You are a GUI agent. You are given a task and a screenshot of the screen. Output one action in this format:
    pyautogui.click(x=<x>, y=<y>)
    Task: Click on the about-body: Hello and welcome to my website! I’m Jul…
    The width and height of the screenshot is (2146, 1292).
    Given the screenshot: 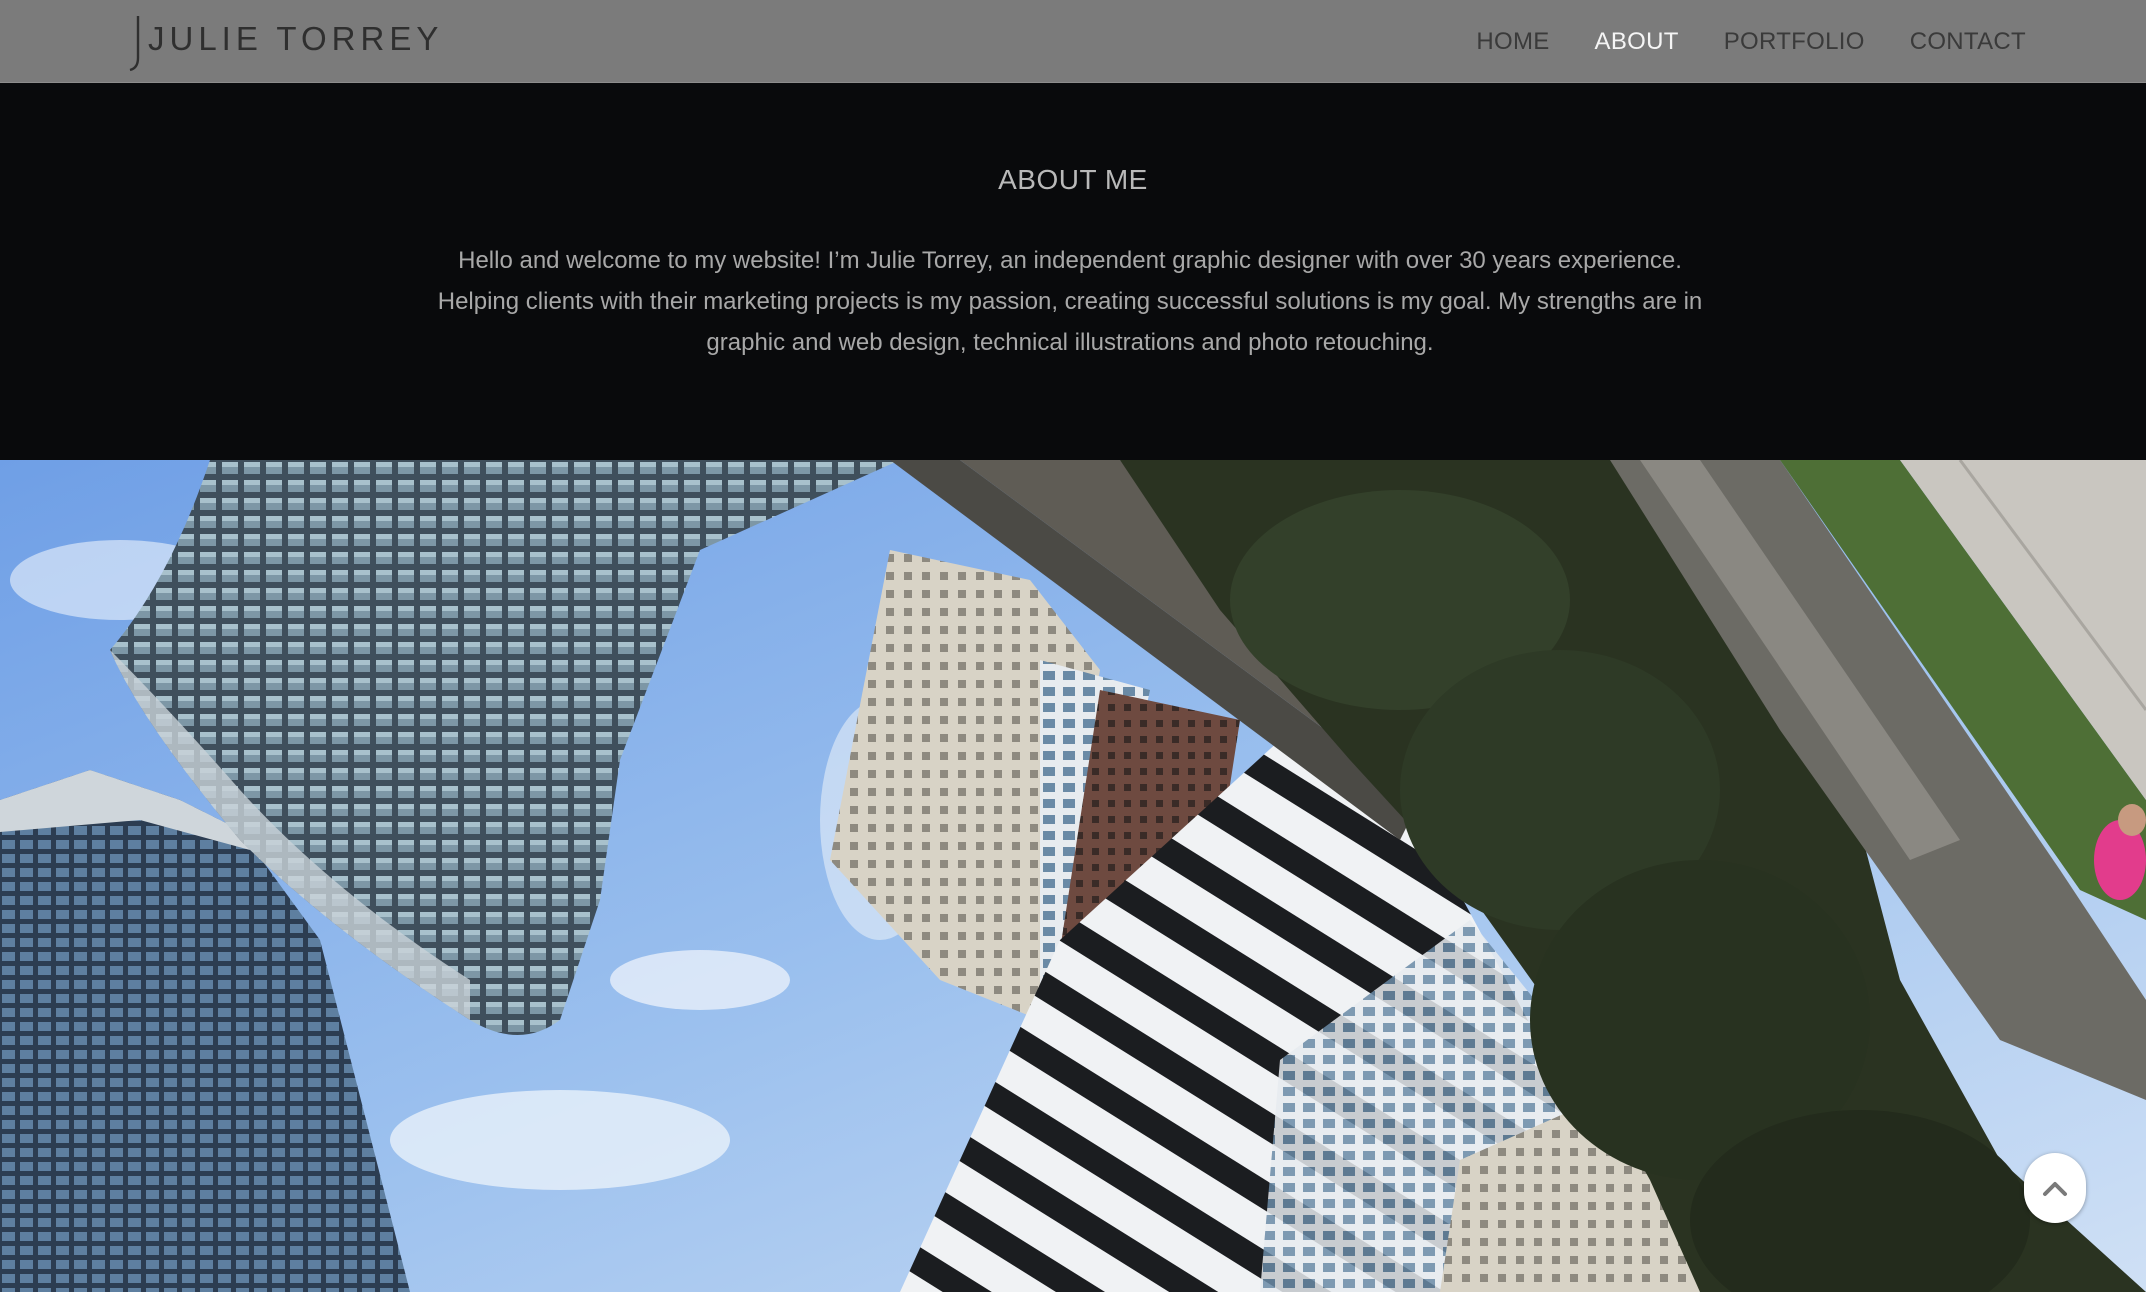 What is the action you would take?
    pyautogui.click(x=1070, y=301)
    